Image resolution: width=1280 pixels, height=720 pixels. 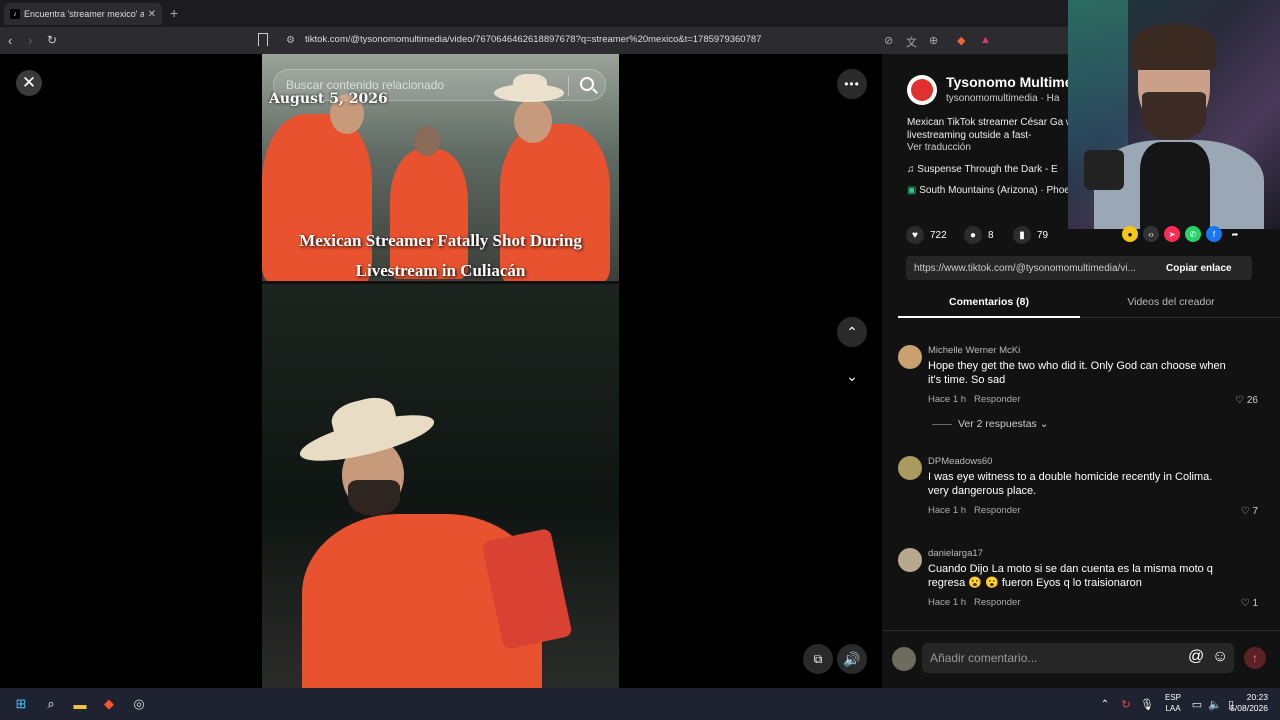 I want to click on brave-rewards-icon: ▲, so click(x=985, y=40).